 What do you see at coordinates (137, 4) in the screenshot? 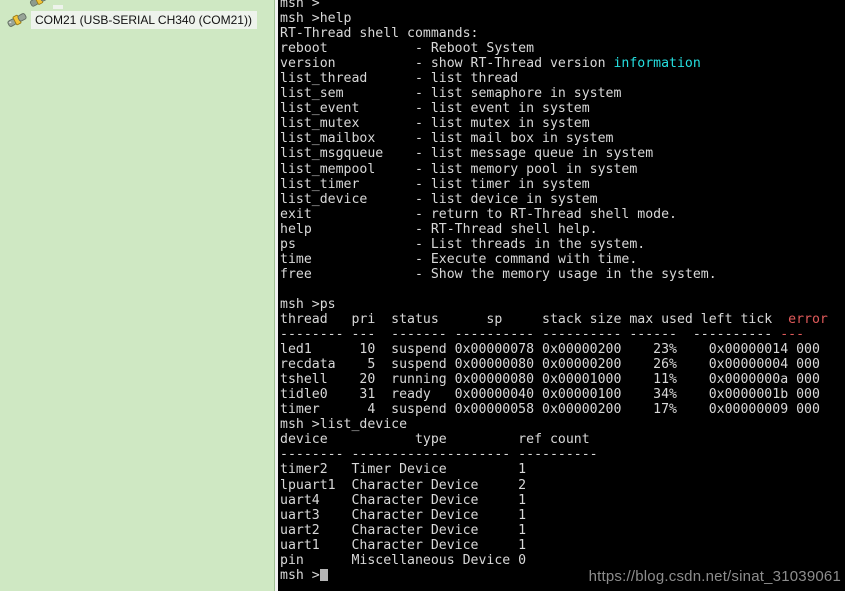
I see `list-item` at bounding box center [137, 4].